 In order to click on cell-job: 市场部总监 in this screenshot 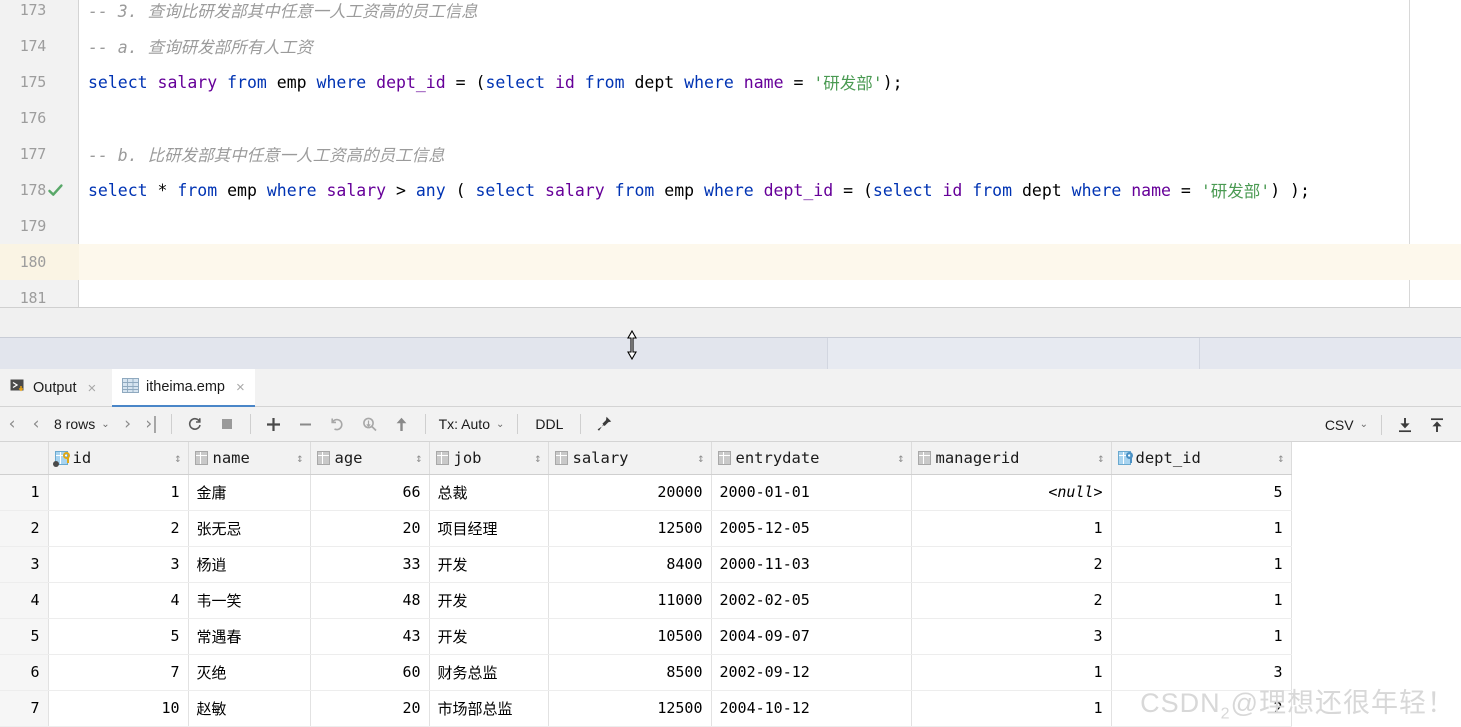, I will do `click(489, 708)`.